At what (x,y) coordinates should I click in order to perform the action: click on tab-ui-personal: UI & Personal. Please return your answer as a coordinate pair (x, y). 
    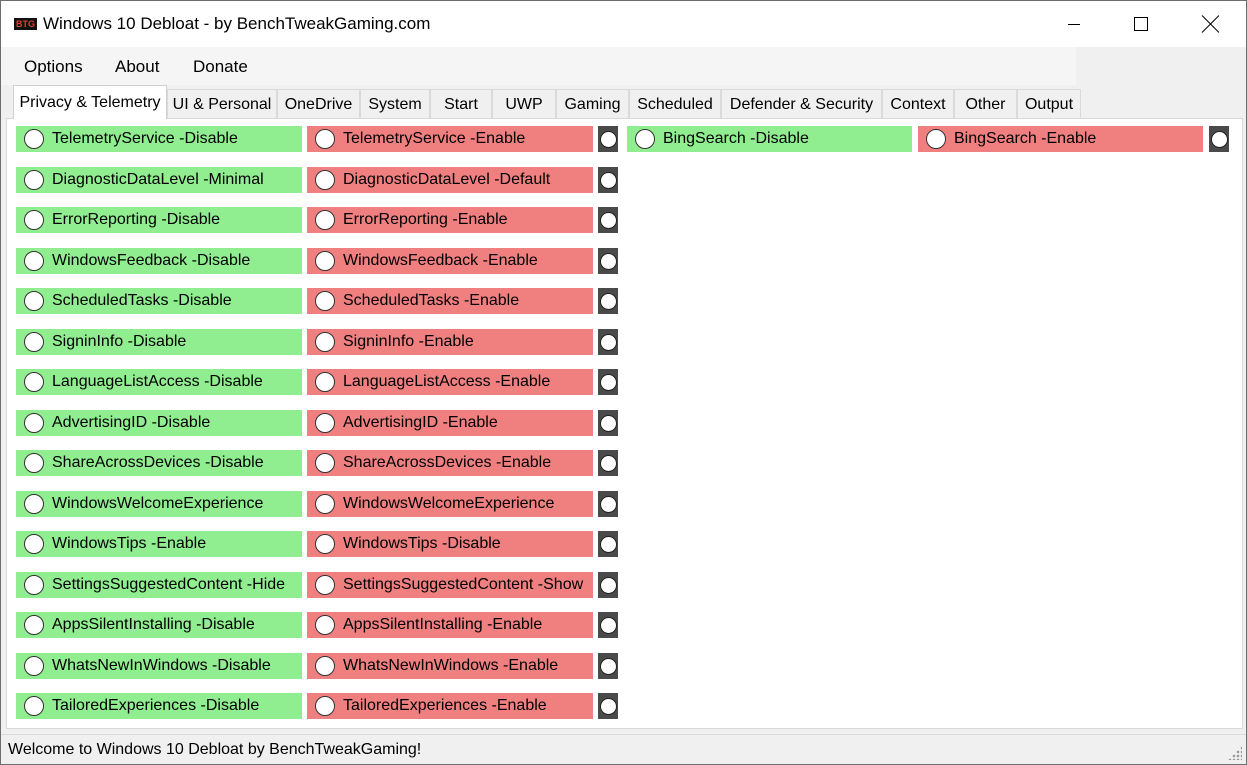
    Looking at the image, I should click on (222, 104).